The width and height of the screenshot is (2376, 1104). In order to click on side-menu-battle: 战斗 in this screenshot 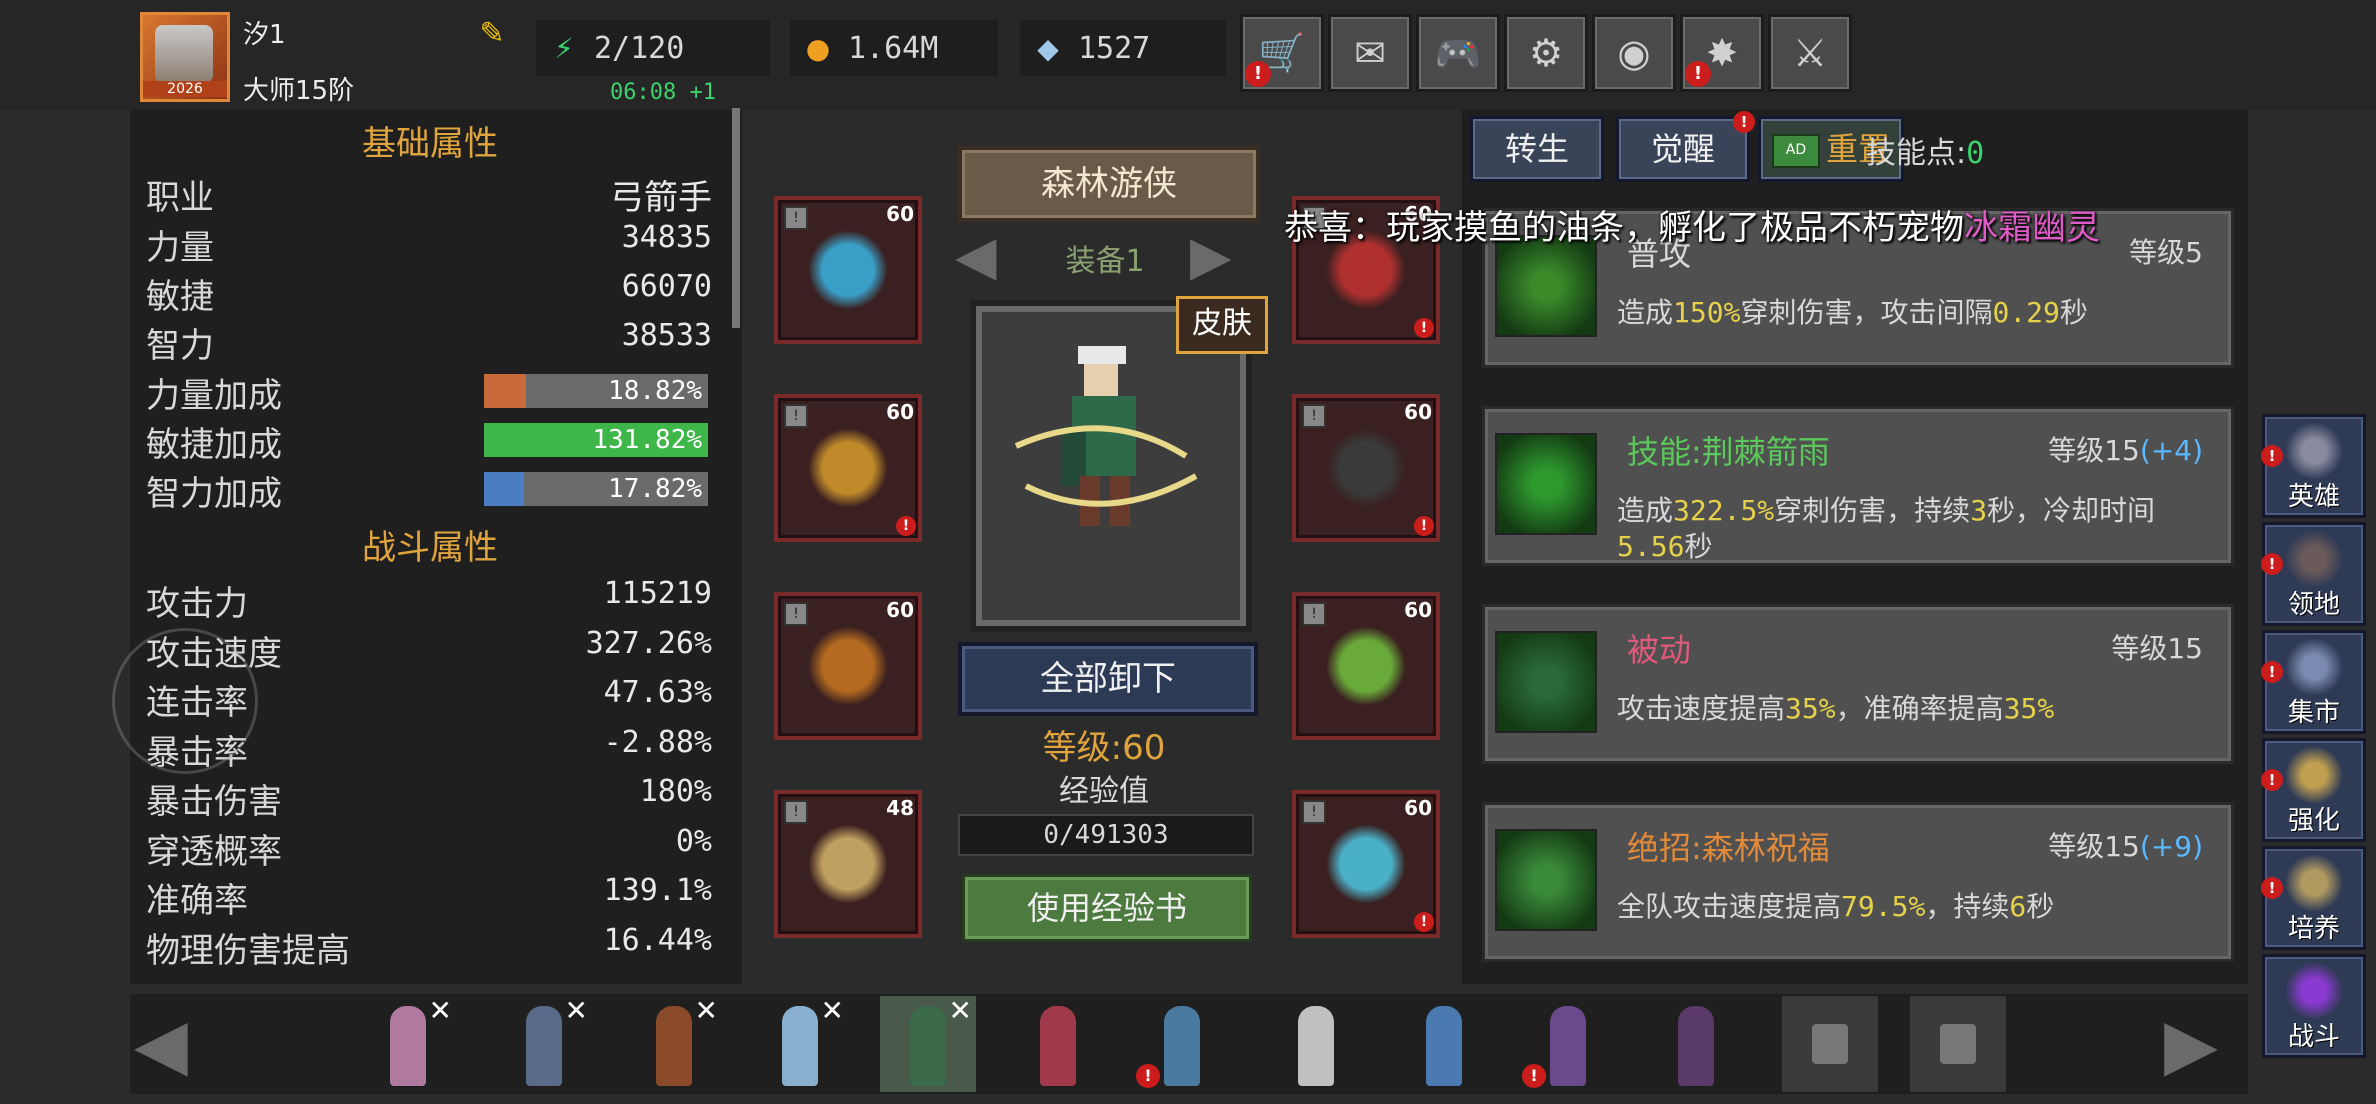, I will do `click(2314, 1006)`.